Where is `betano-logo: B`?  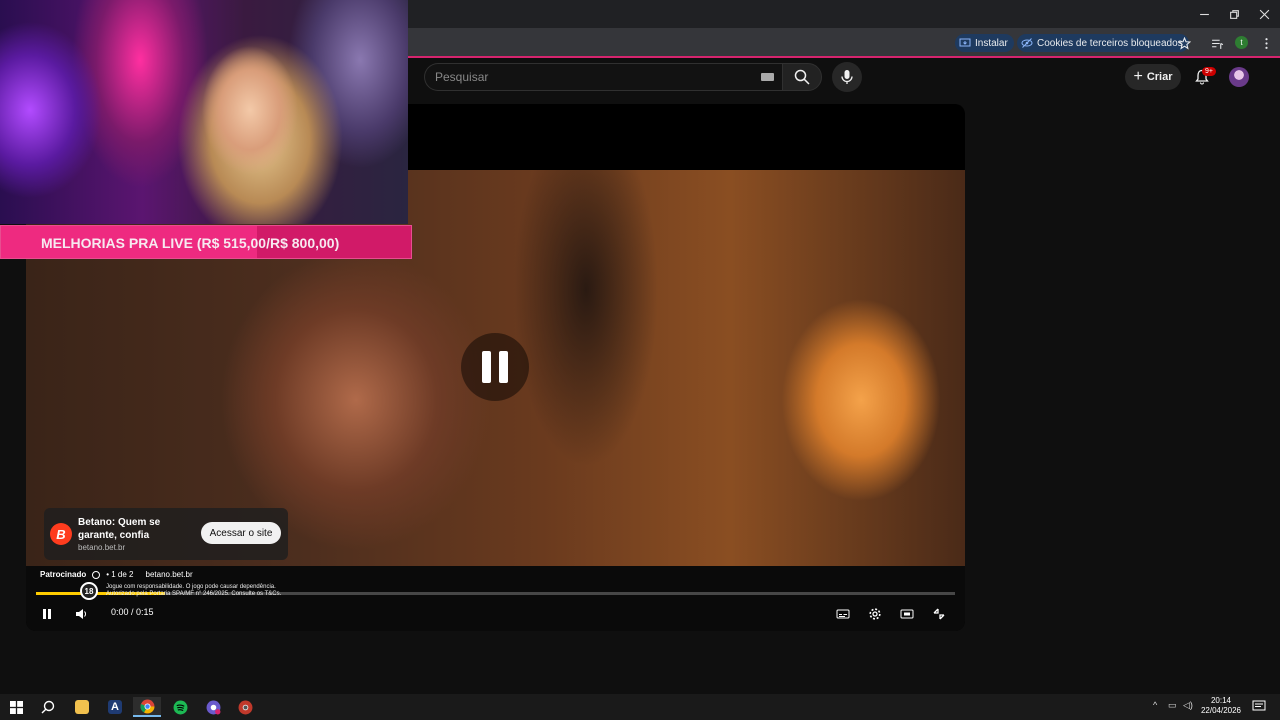
betano-logo: B is located at coordinates (61, 534).